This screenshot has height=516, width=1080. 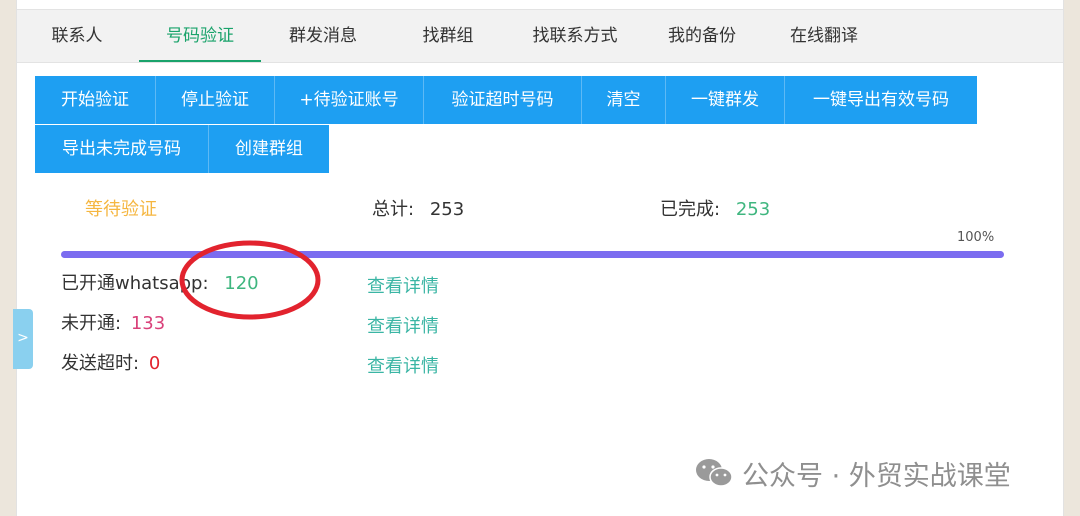 I want to click on clear-button: 清空, so click(x=624, y=100).